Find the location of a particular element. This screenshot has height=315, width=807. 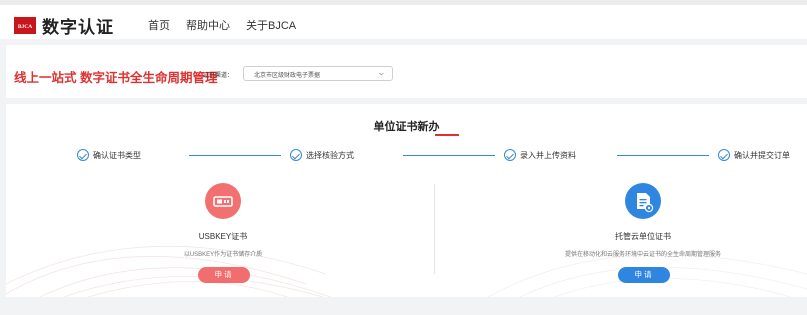

channel-select-value: 北京市区级财政电子票据 is located at coordinates (287, 76).